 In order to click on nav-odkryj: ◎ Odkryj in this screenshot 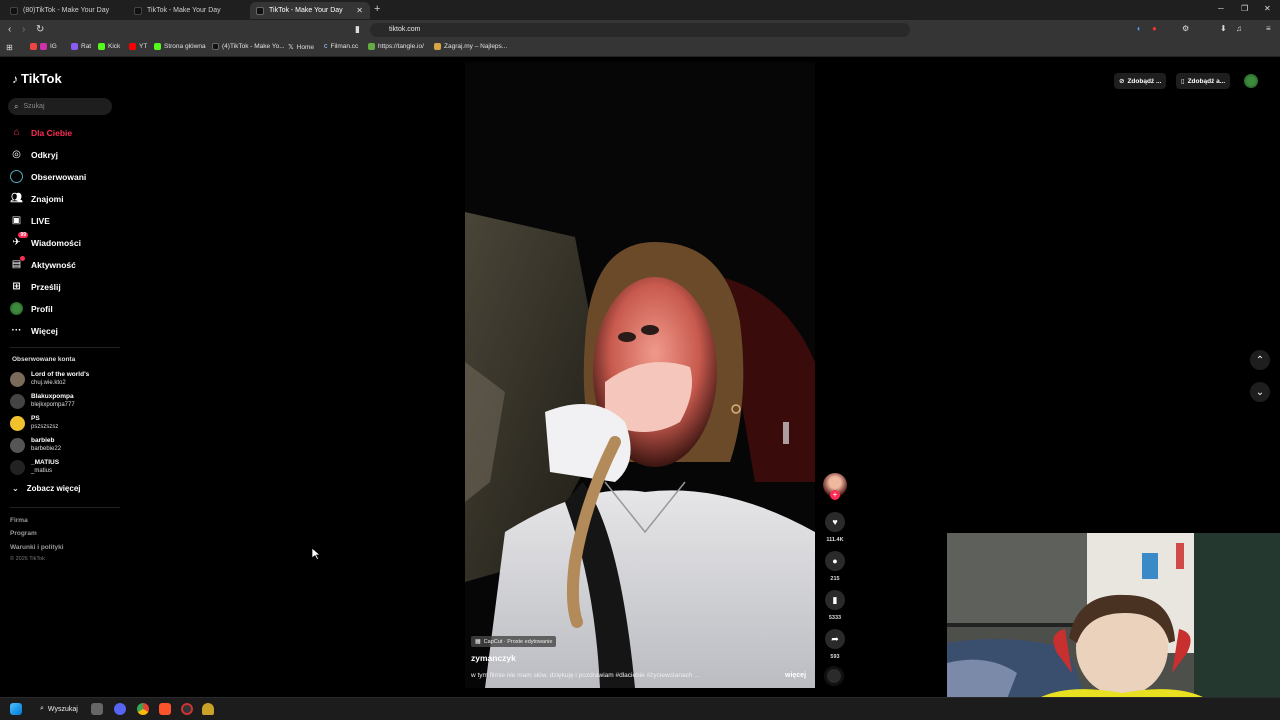, I will do `click(34, 154)`.